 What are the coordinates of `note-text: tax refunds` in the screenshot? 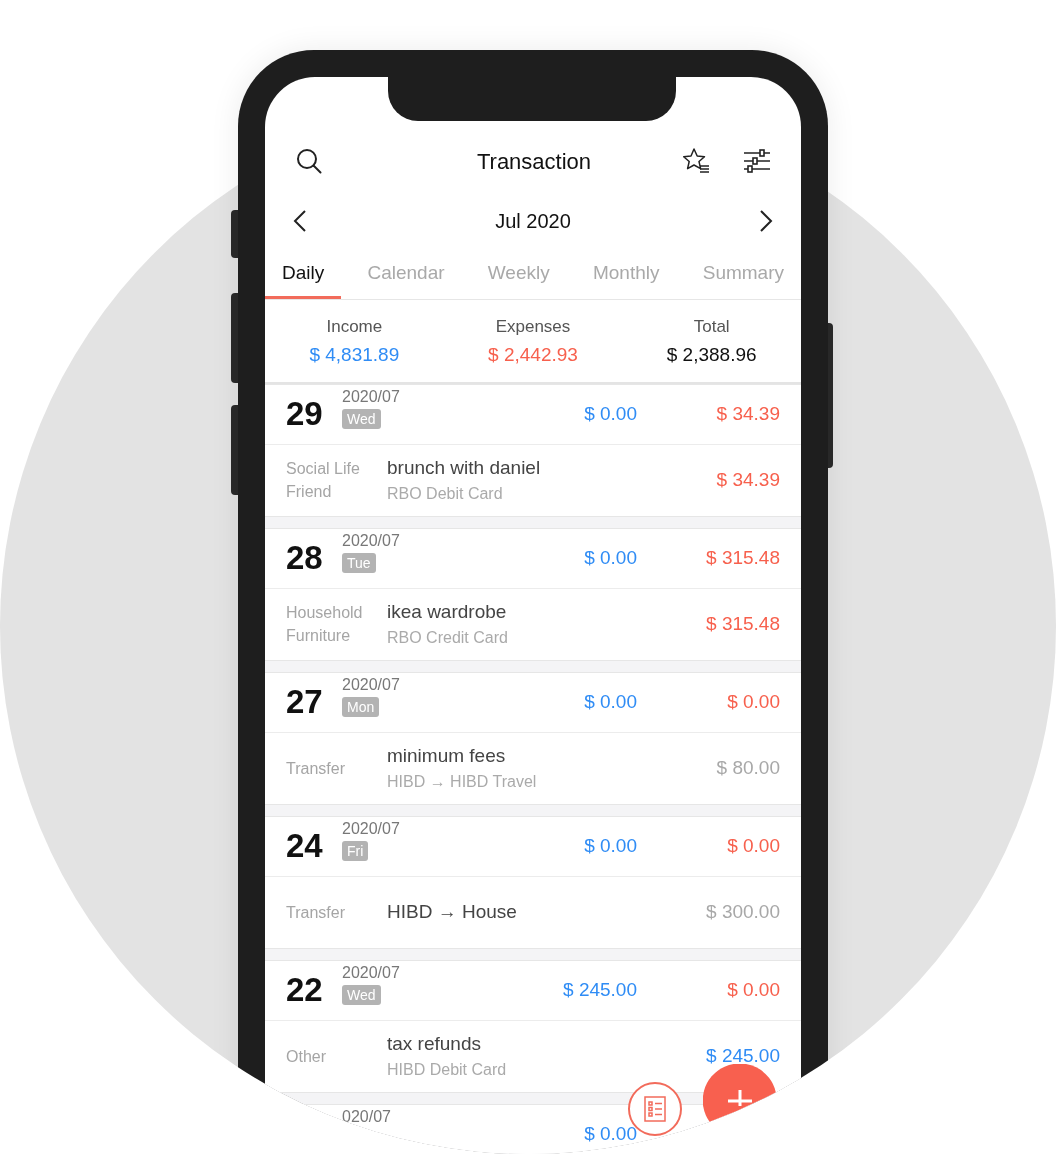 It's located at (434, 1044).